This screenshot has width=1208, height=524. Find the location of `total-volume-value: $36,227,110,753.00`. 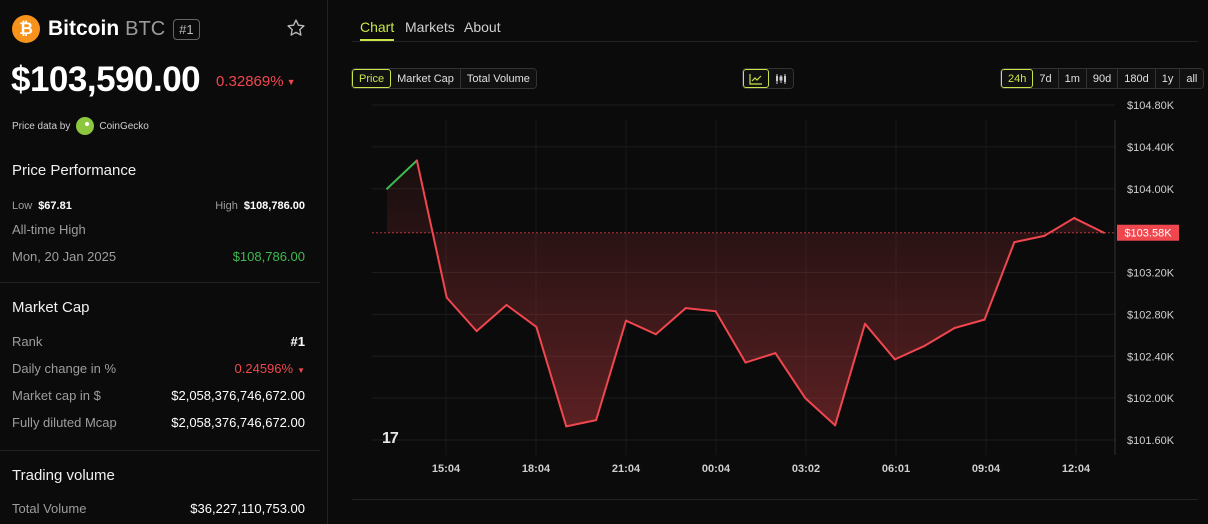

total-volume-value: $36,227,110,753.00 is located at coordinates (247, 508).